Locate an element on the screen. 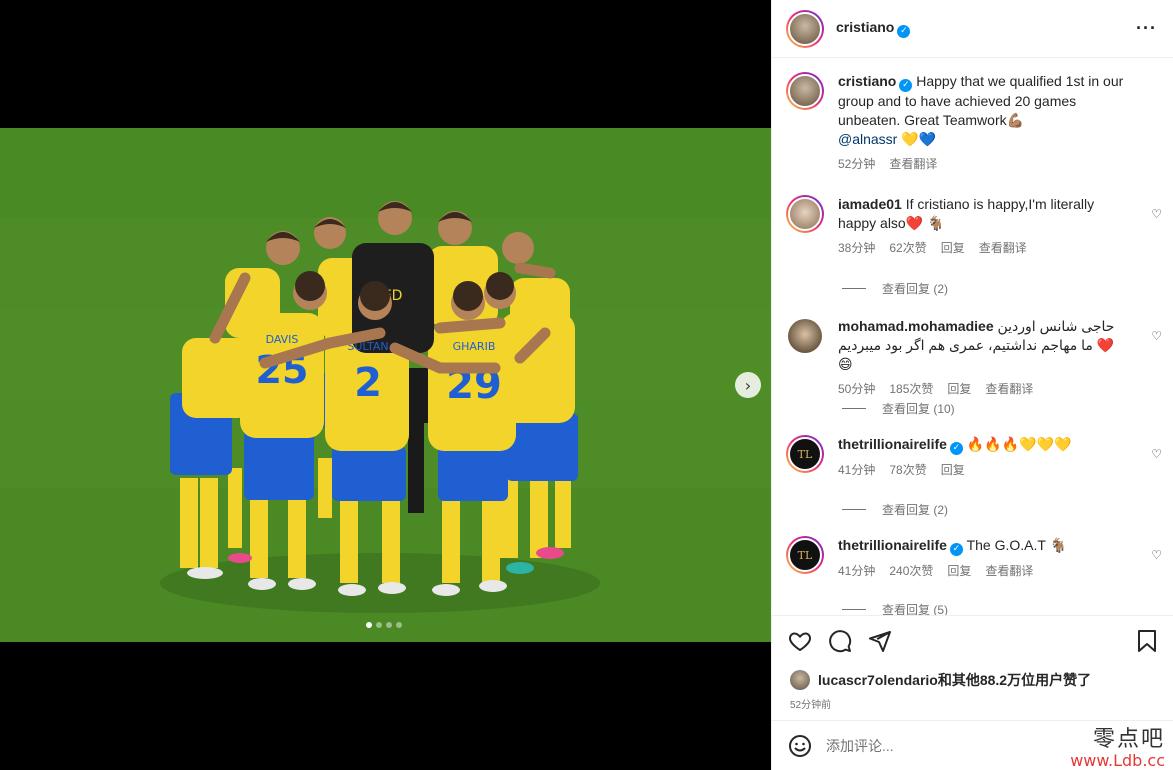 This screenshot has height=770, width=1173. comment-likes: 62次赞 is located at coordinates (907, 248).